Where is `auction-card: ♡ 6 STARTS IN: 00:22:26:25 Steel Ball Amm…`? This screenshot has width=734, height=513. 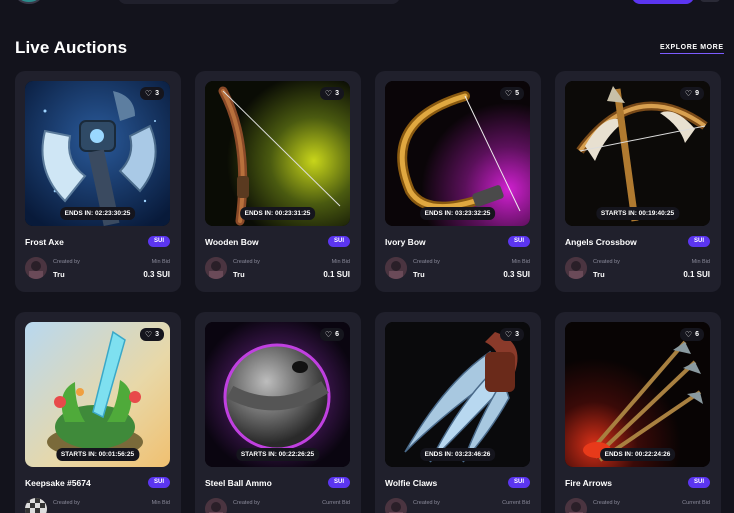 auction-card: ♡ 6 STARTS IN: 00:22:26:25 Steel Ball Amm… is located at coordinates (278, 412).